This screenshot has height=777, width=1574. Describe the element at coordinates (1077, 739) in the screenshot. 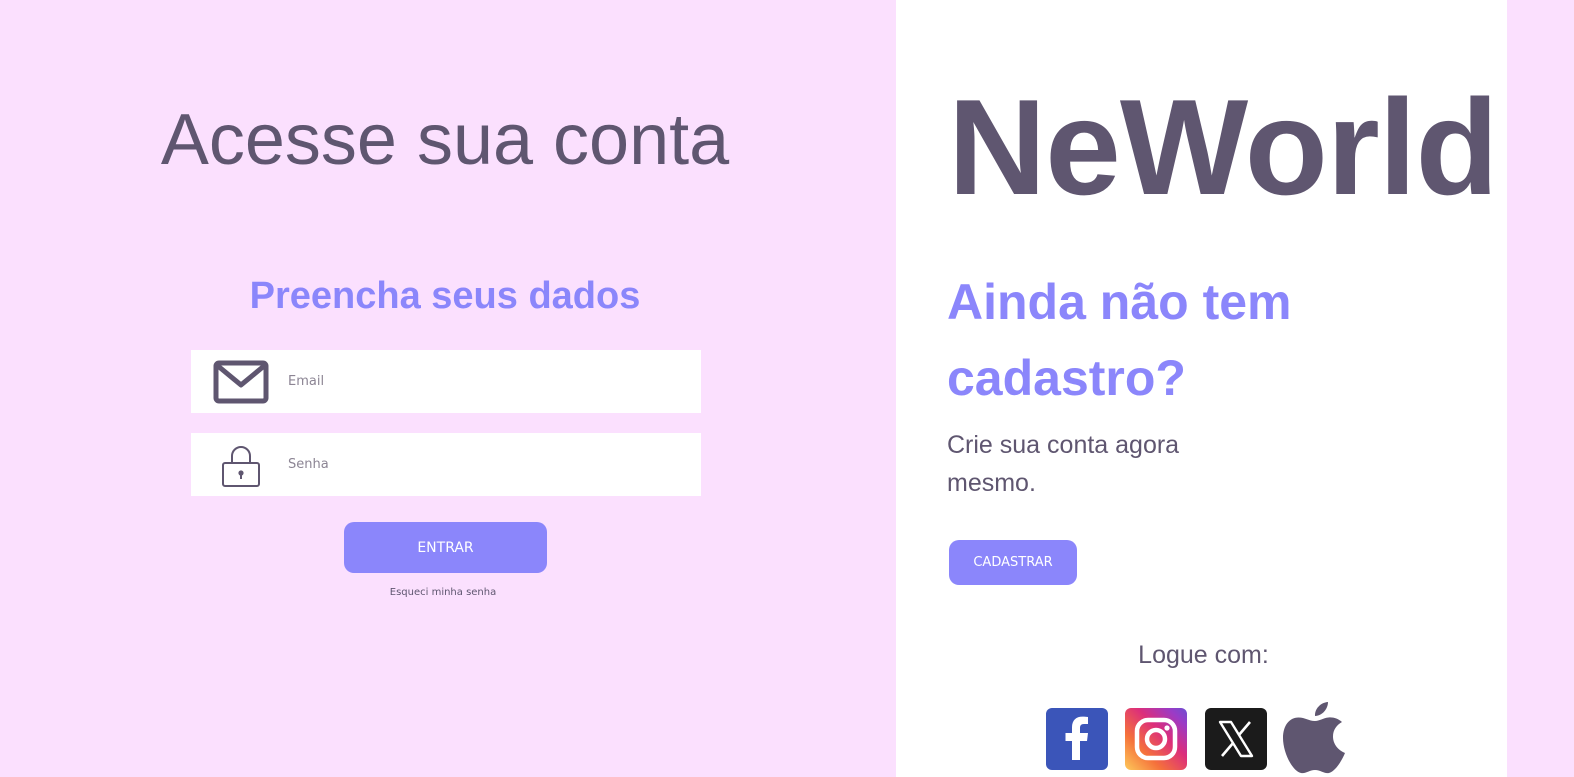

I see `facebook-icon` at that location.